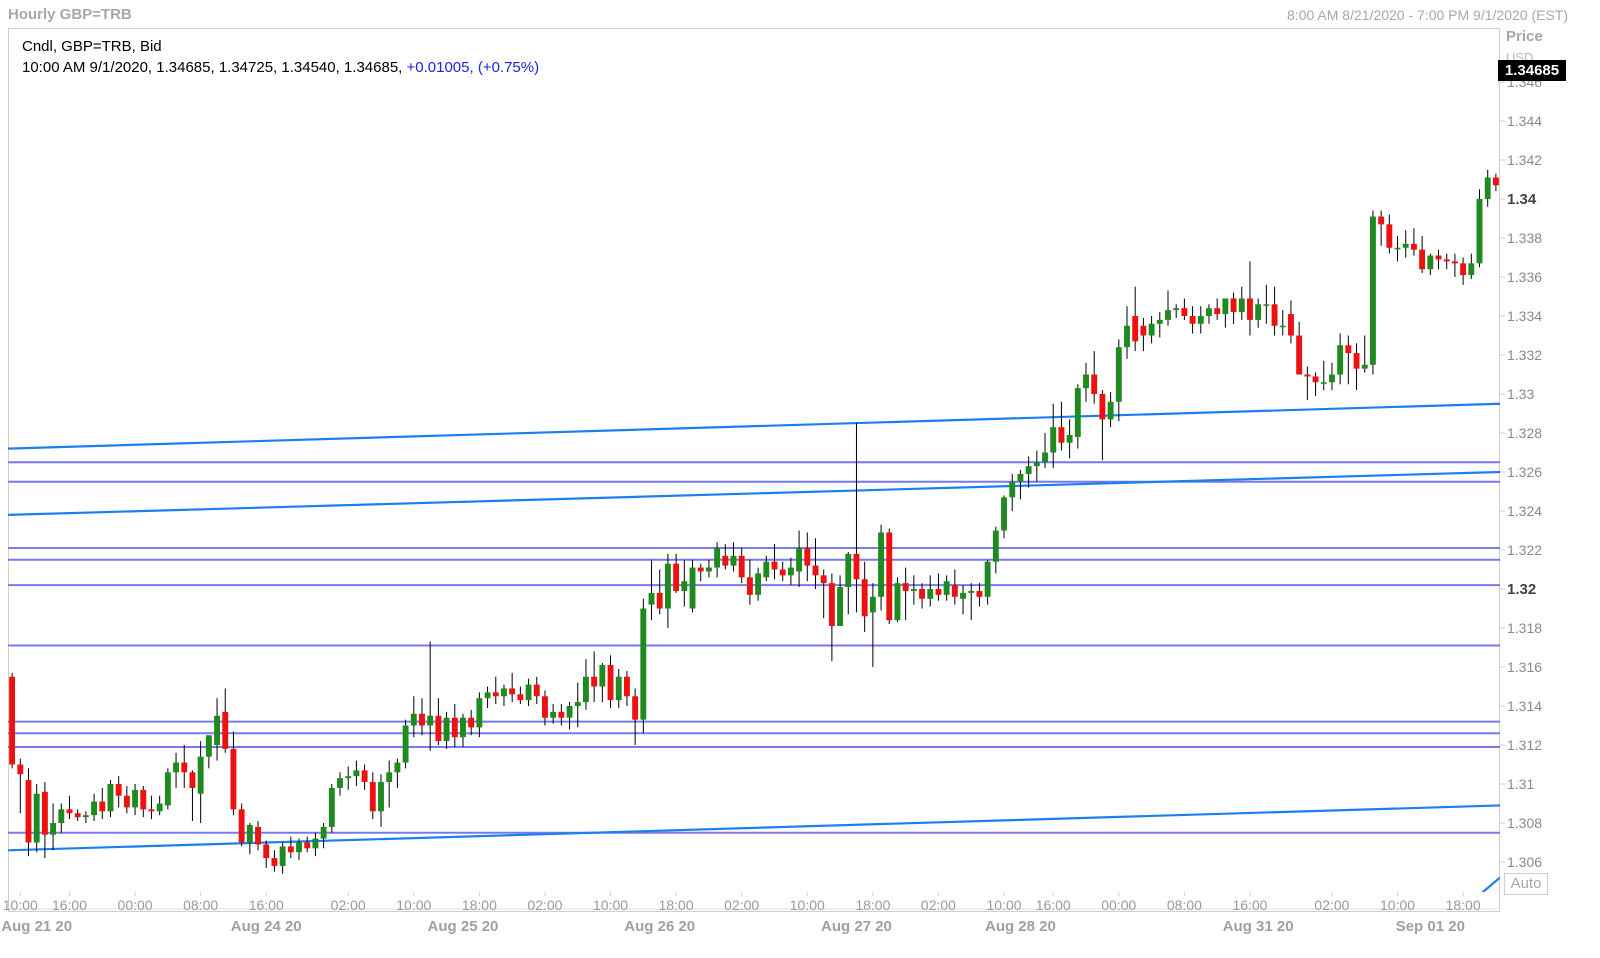 The height and width of the screenshot is (958, 1600). What do you see at coordinates (1524, 706) in the screenshot?
I see `y-tick-label: 1.314` at bounding box center [1524, 706].